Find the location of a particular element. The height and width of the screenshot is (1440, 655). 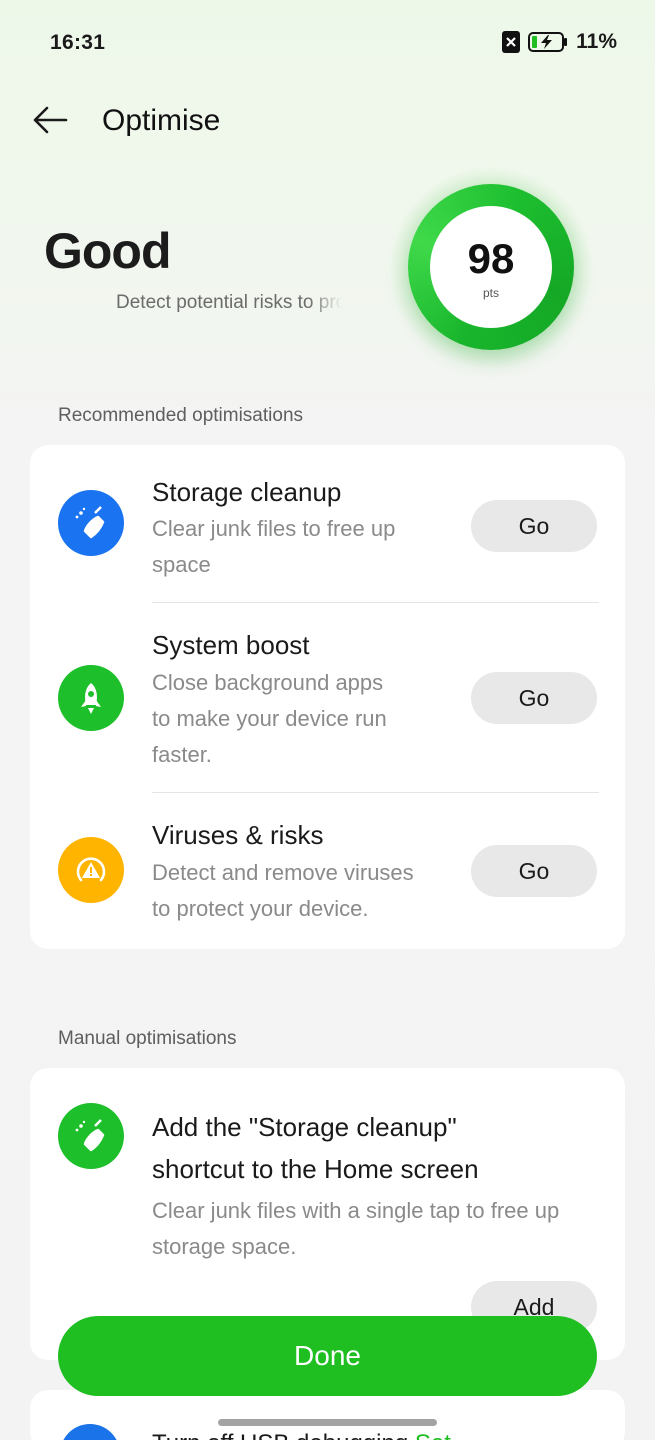

desc-line: space is located at coordinates (181, 564).